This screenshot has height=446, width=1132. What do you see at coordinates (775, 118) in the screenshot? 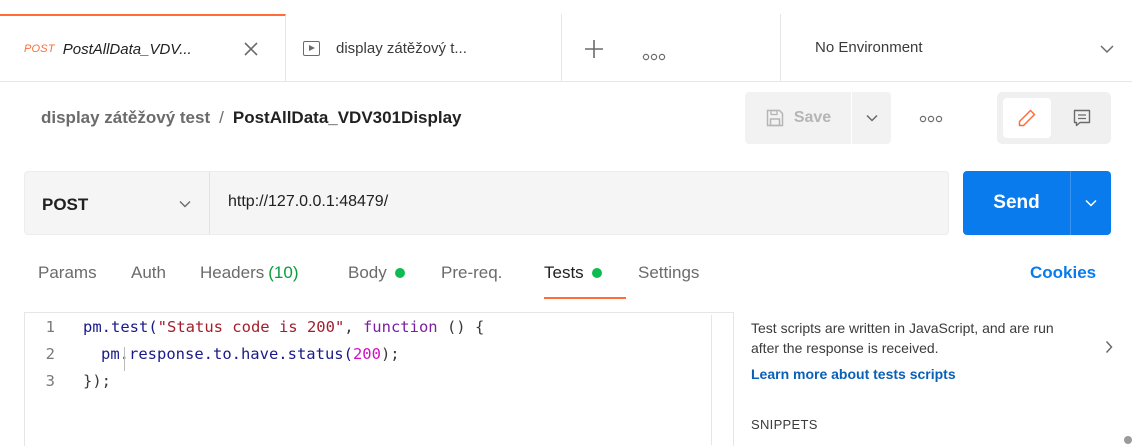
I see `save-icon` at bounding box center [775, 118].